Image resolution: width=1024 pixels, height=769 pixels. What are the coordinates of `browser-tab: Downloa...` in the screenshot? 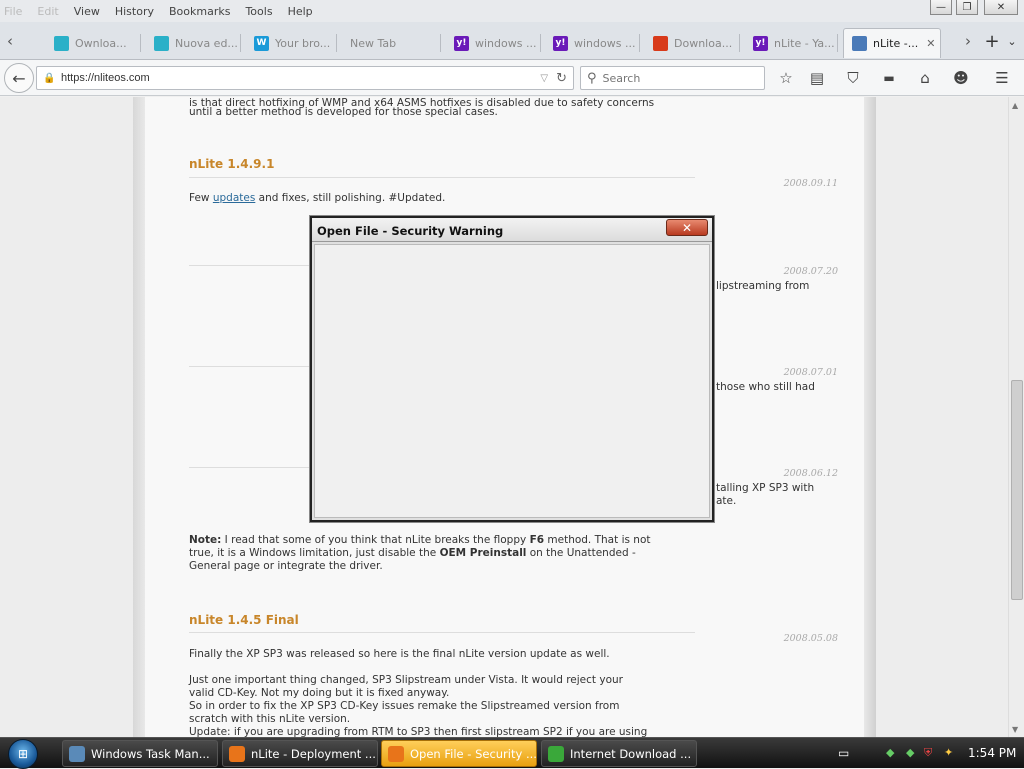 It's located at (693, 43).